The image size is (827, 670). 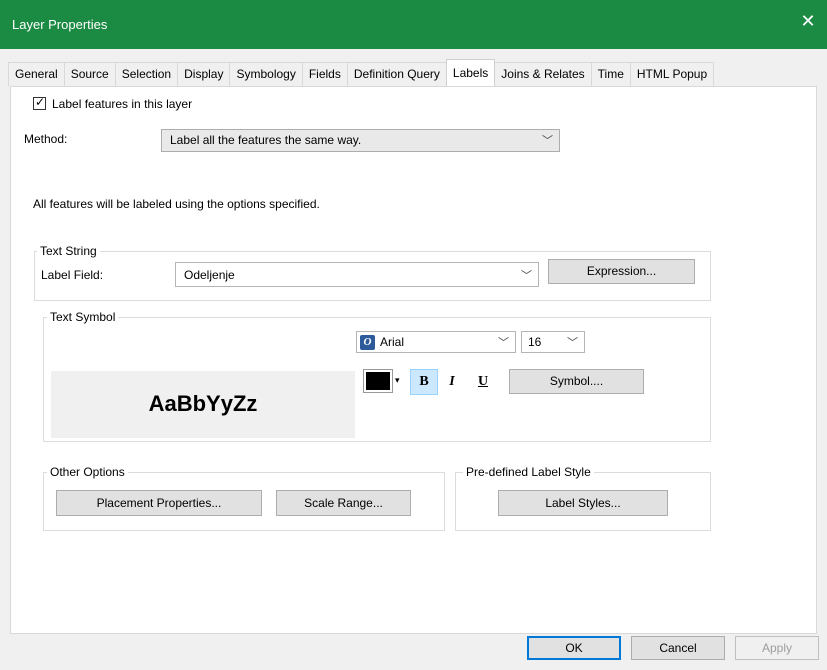 What do you see at coordinates (89, 74) in the screenshot?
I see `tab-source: Source` at bounding box center [89, 74].